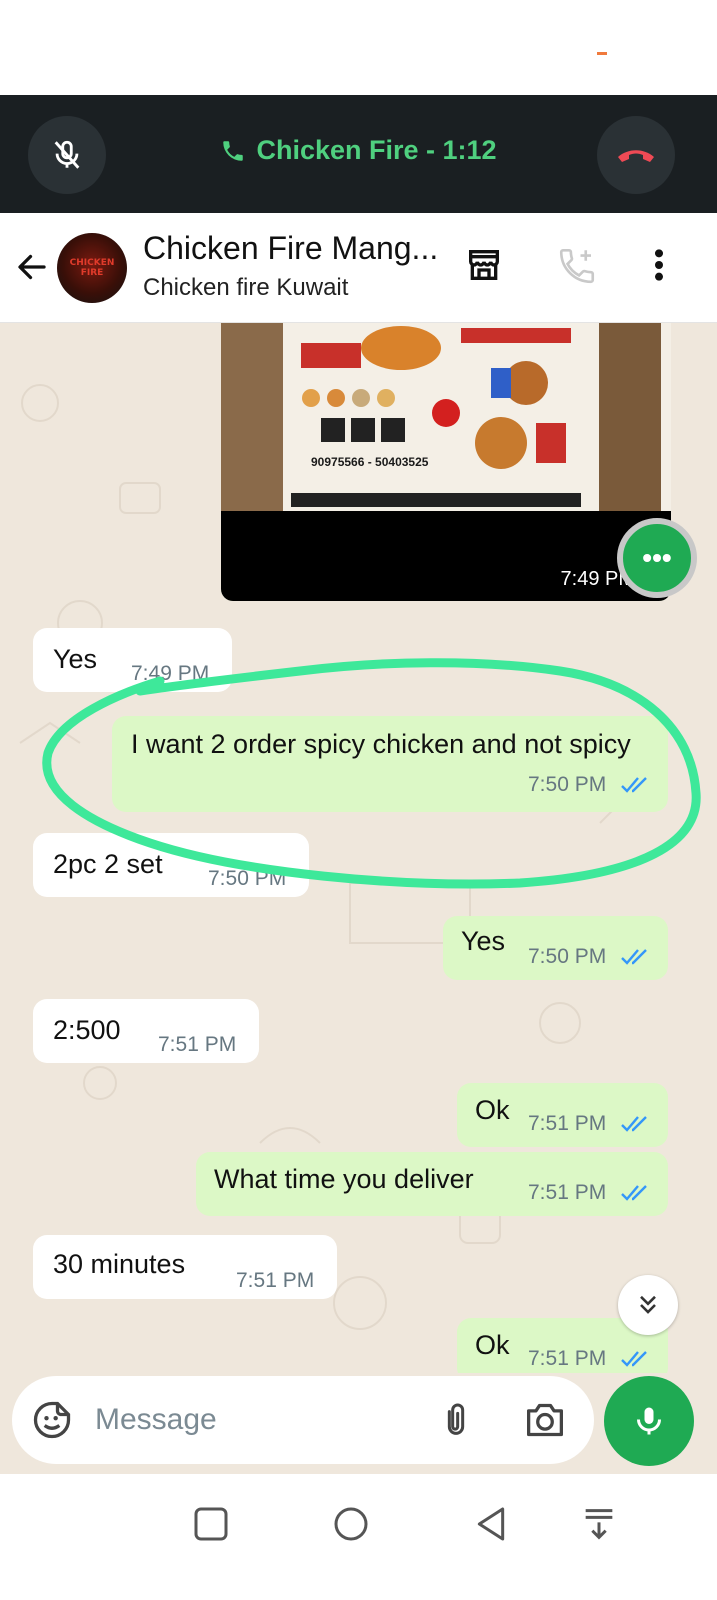  I want to click on more-actions-button: •••, so click(657, 558).